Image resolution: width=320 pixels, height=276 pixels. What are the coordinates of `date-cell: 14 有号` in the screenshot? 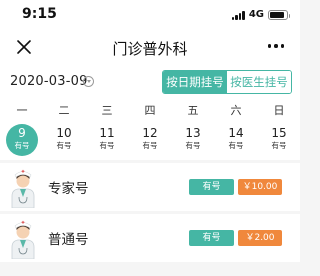 It's located at (236, 140).